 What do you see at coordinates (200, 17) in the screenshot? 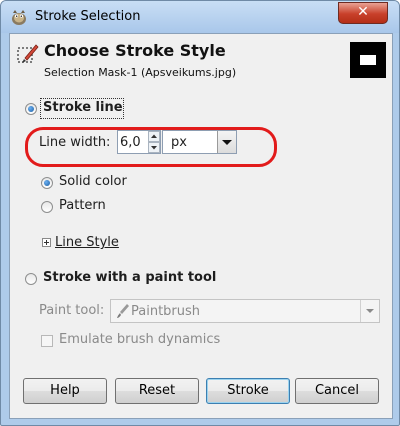
I see `title-bar: Stroke Selection ✕` at bounding box center [200, 17].